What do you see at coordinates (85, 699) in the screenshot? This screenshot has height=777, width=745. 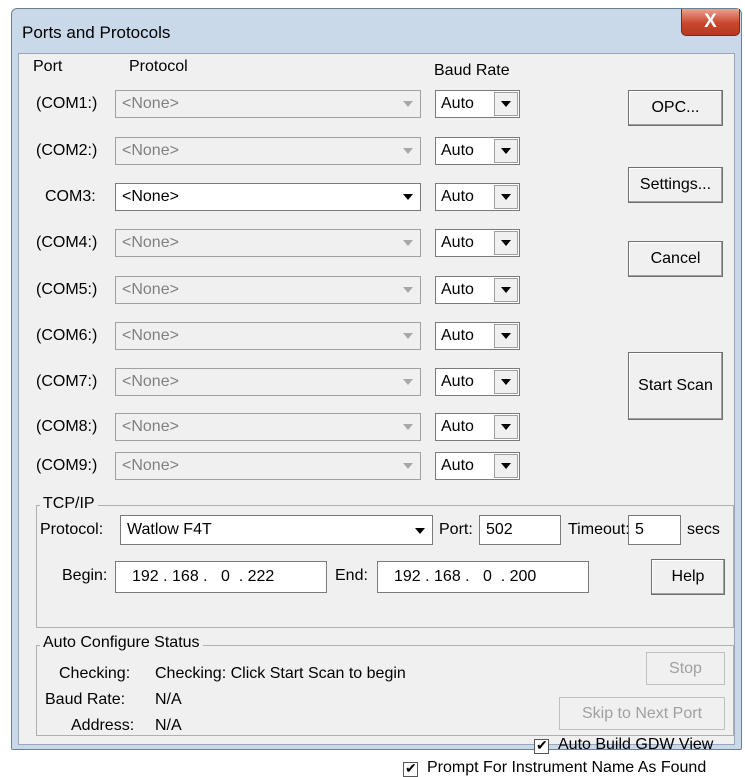 I see `baud-rate-status-label: Baud Rate:` at bounding box center [85, 699].